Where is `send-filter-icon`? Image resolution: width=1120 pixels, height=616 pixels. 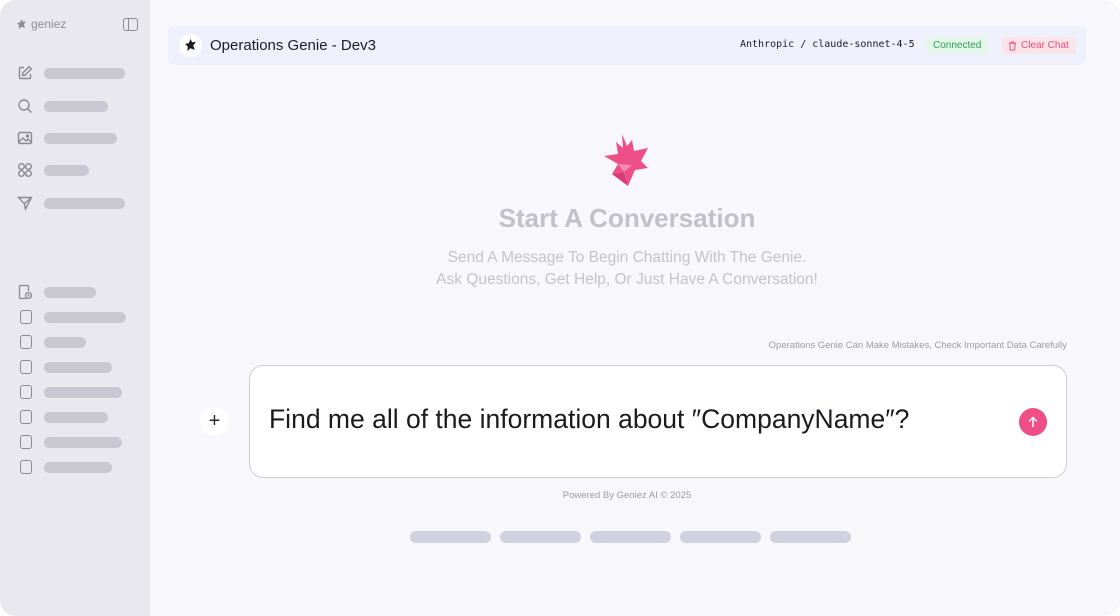
send-filter-icon is located at coordinates (25, 203).